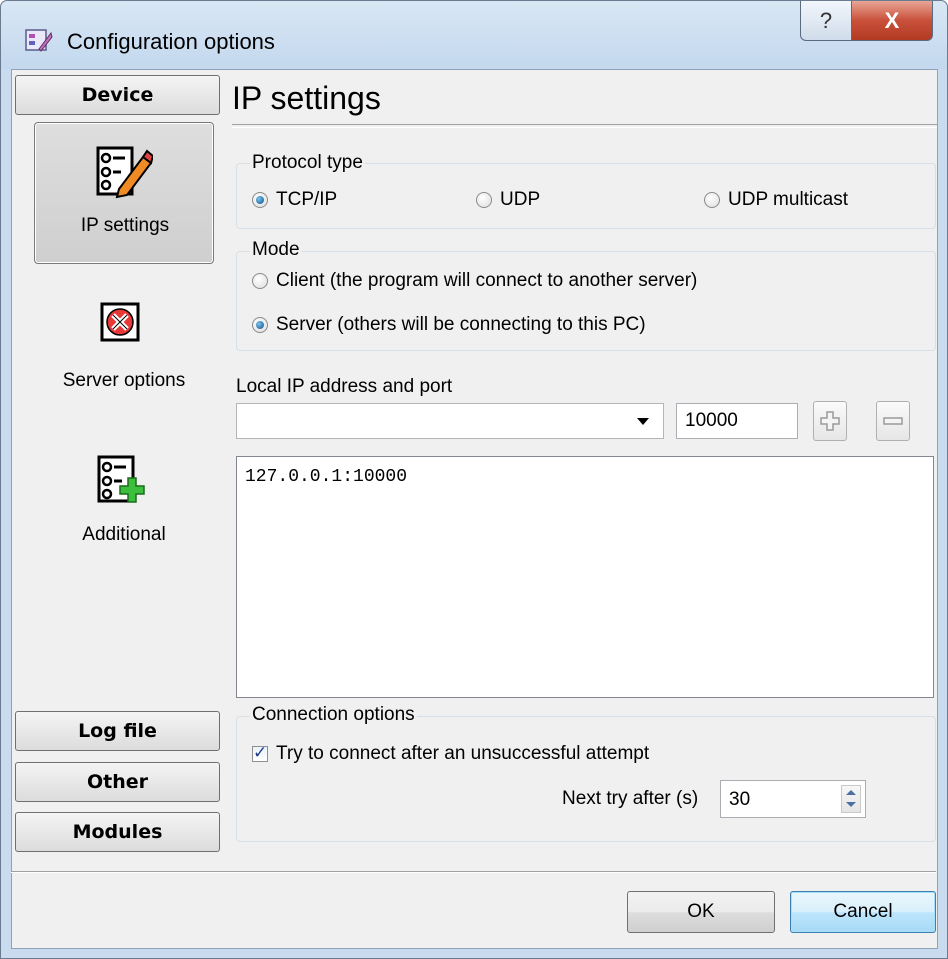 This screenshot has width=948, height=959. I want to click on device-button: Device, so click(117, 95).